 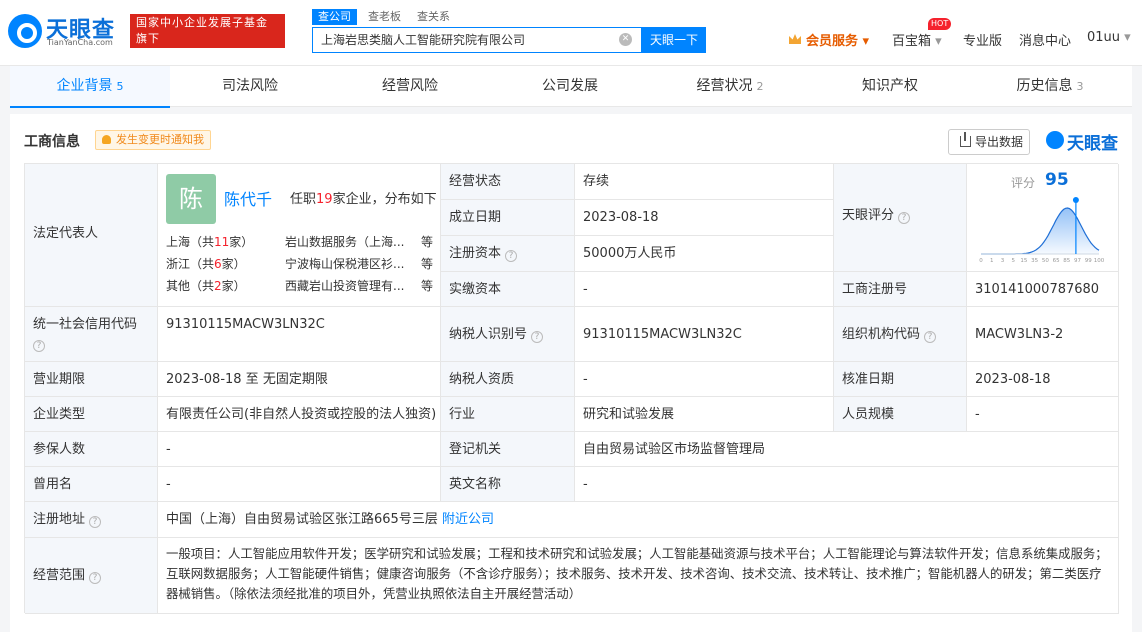 What do you see at coordinates (91, 449) in the screenshot?
I see `insured-count-label: 参保人数` at bounding box center [91, 449].